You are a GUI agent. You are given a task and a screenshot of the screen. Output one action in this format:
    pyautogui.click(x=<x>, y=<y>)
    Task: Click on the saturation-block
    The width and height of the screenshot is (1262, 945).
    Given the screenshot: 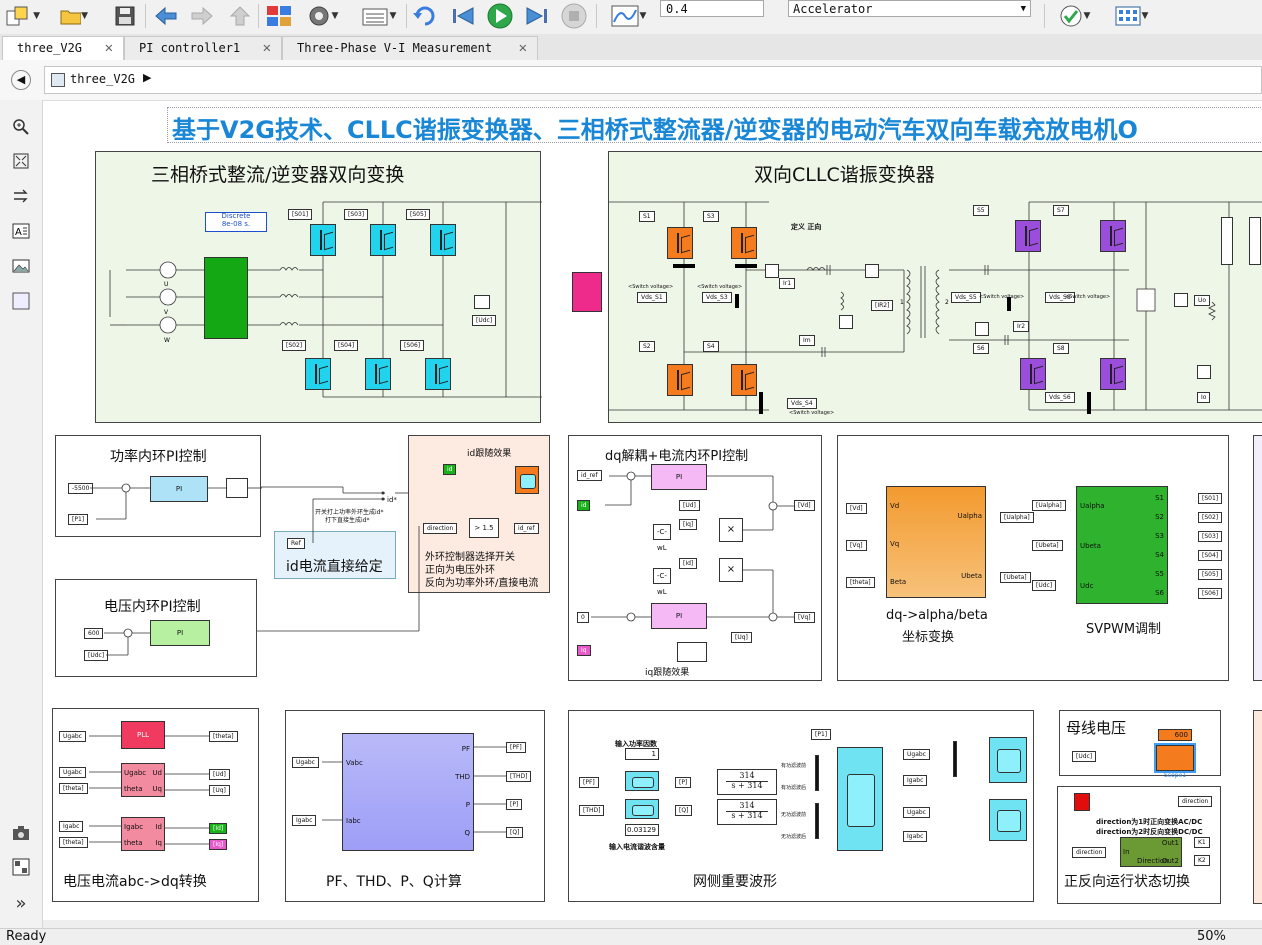 What is the action you would take?
    pyautogui.click(x=237, y=488)
    